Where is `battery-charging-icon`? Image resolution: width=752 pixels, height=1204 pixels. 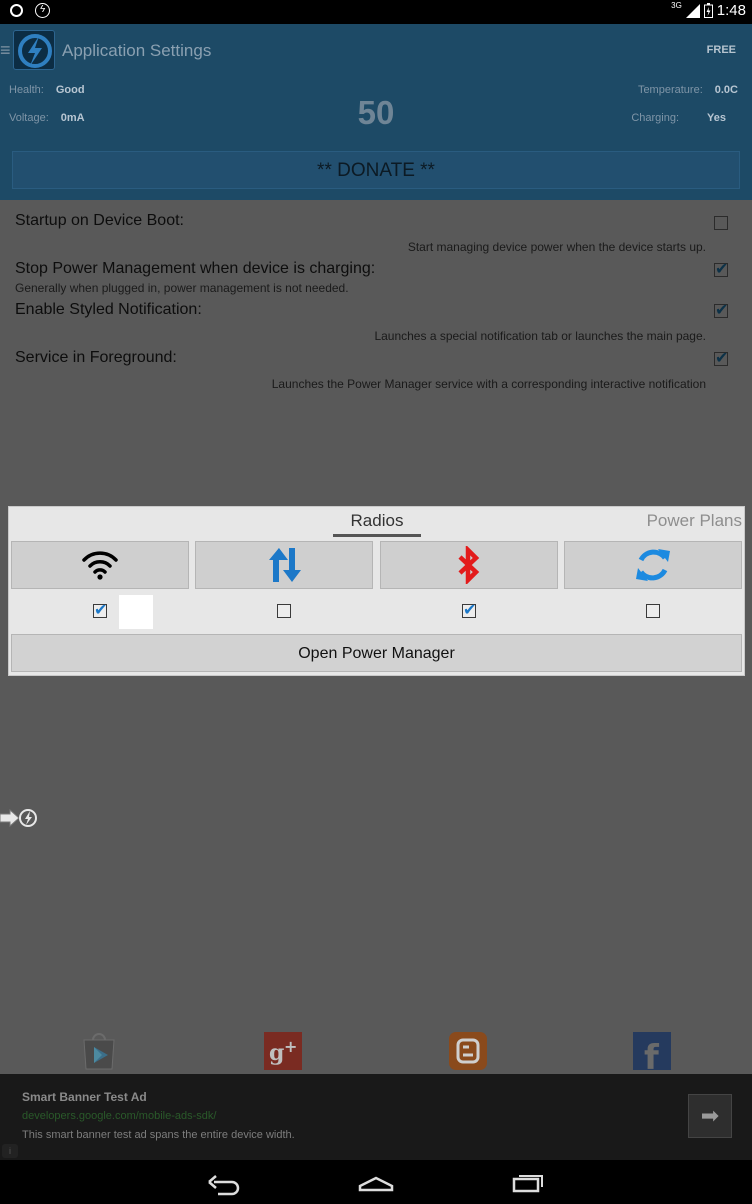 battery-charging-icon is located at coordinates (708, 10).